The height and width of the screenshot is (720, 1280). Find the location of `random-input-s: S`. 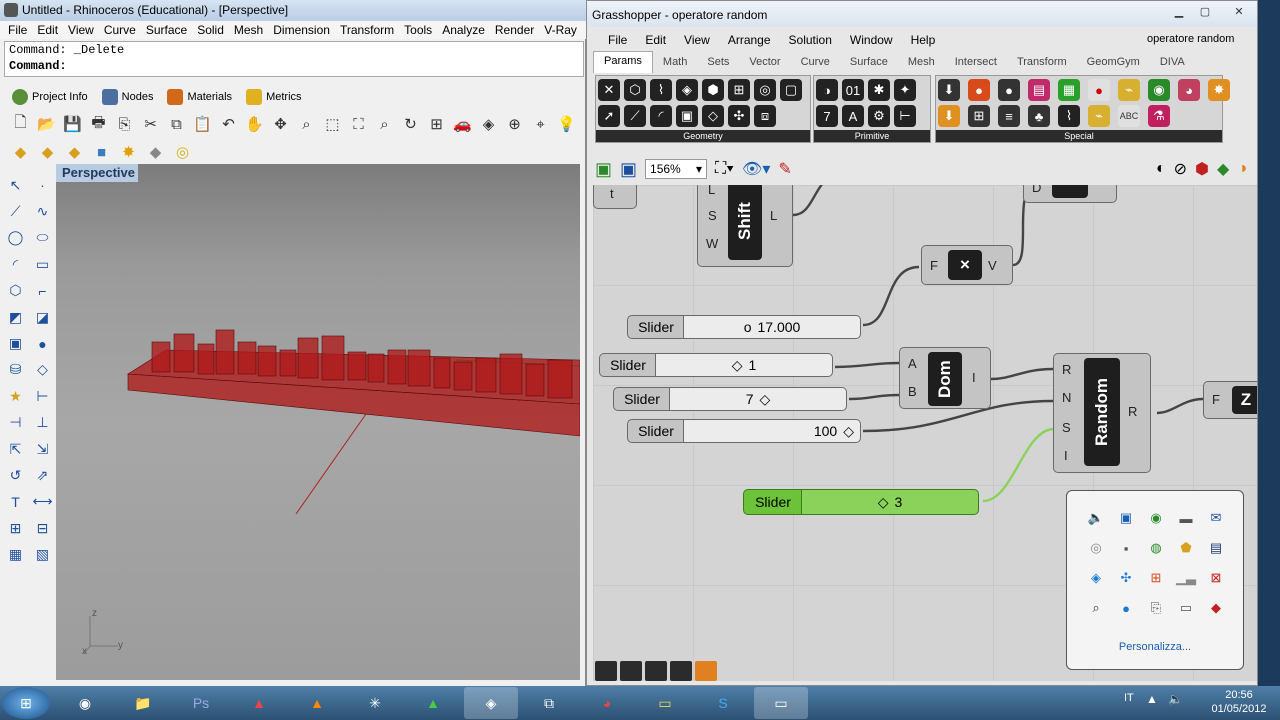

random-input-s: S is located at coordinates (1066, 427).